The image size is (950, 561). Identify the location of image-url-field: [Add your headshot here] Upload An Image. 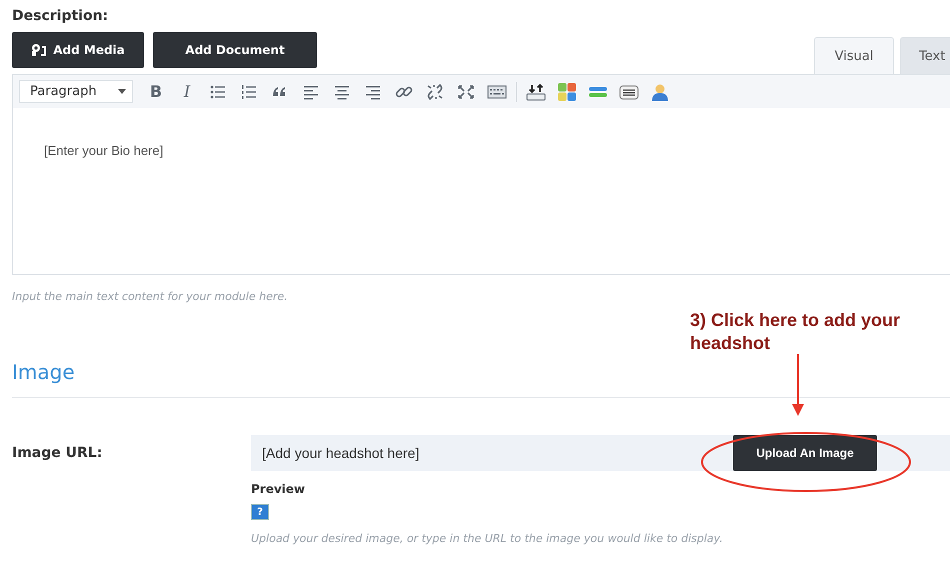
(600, 453).